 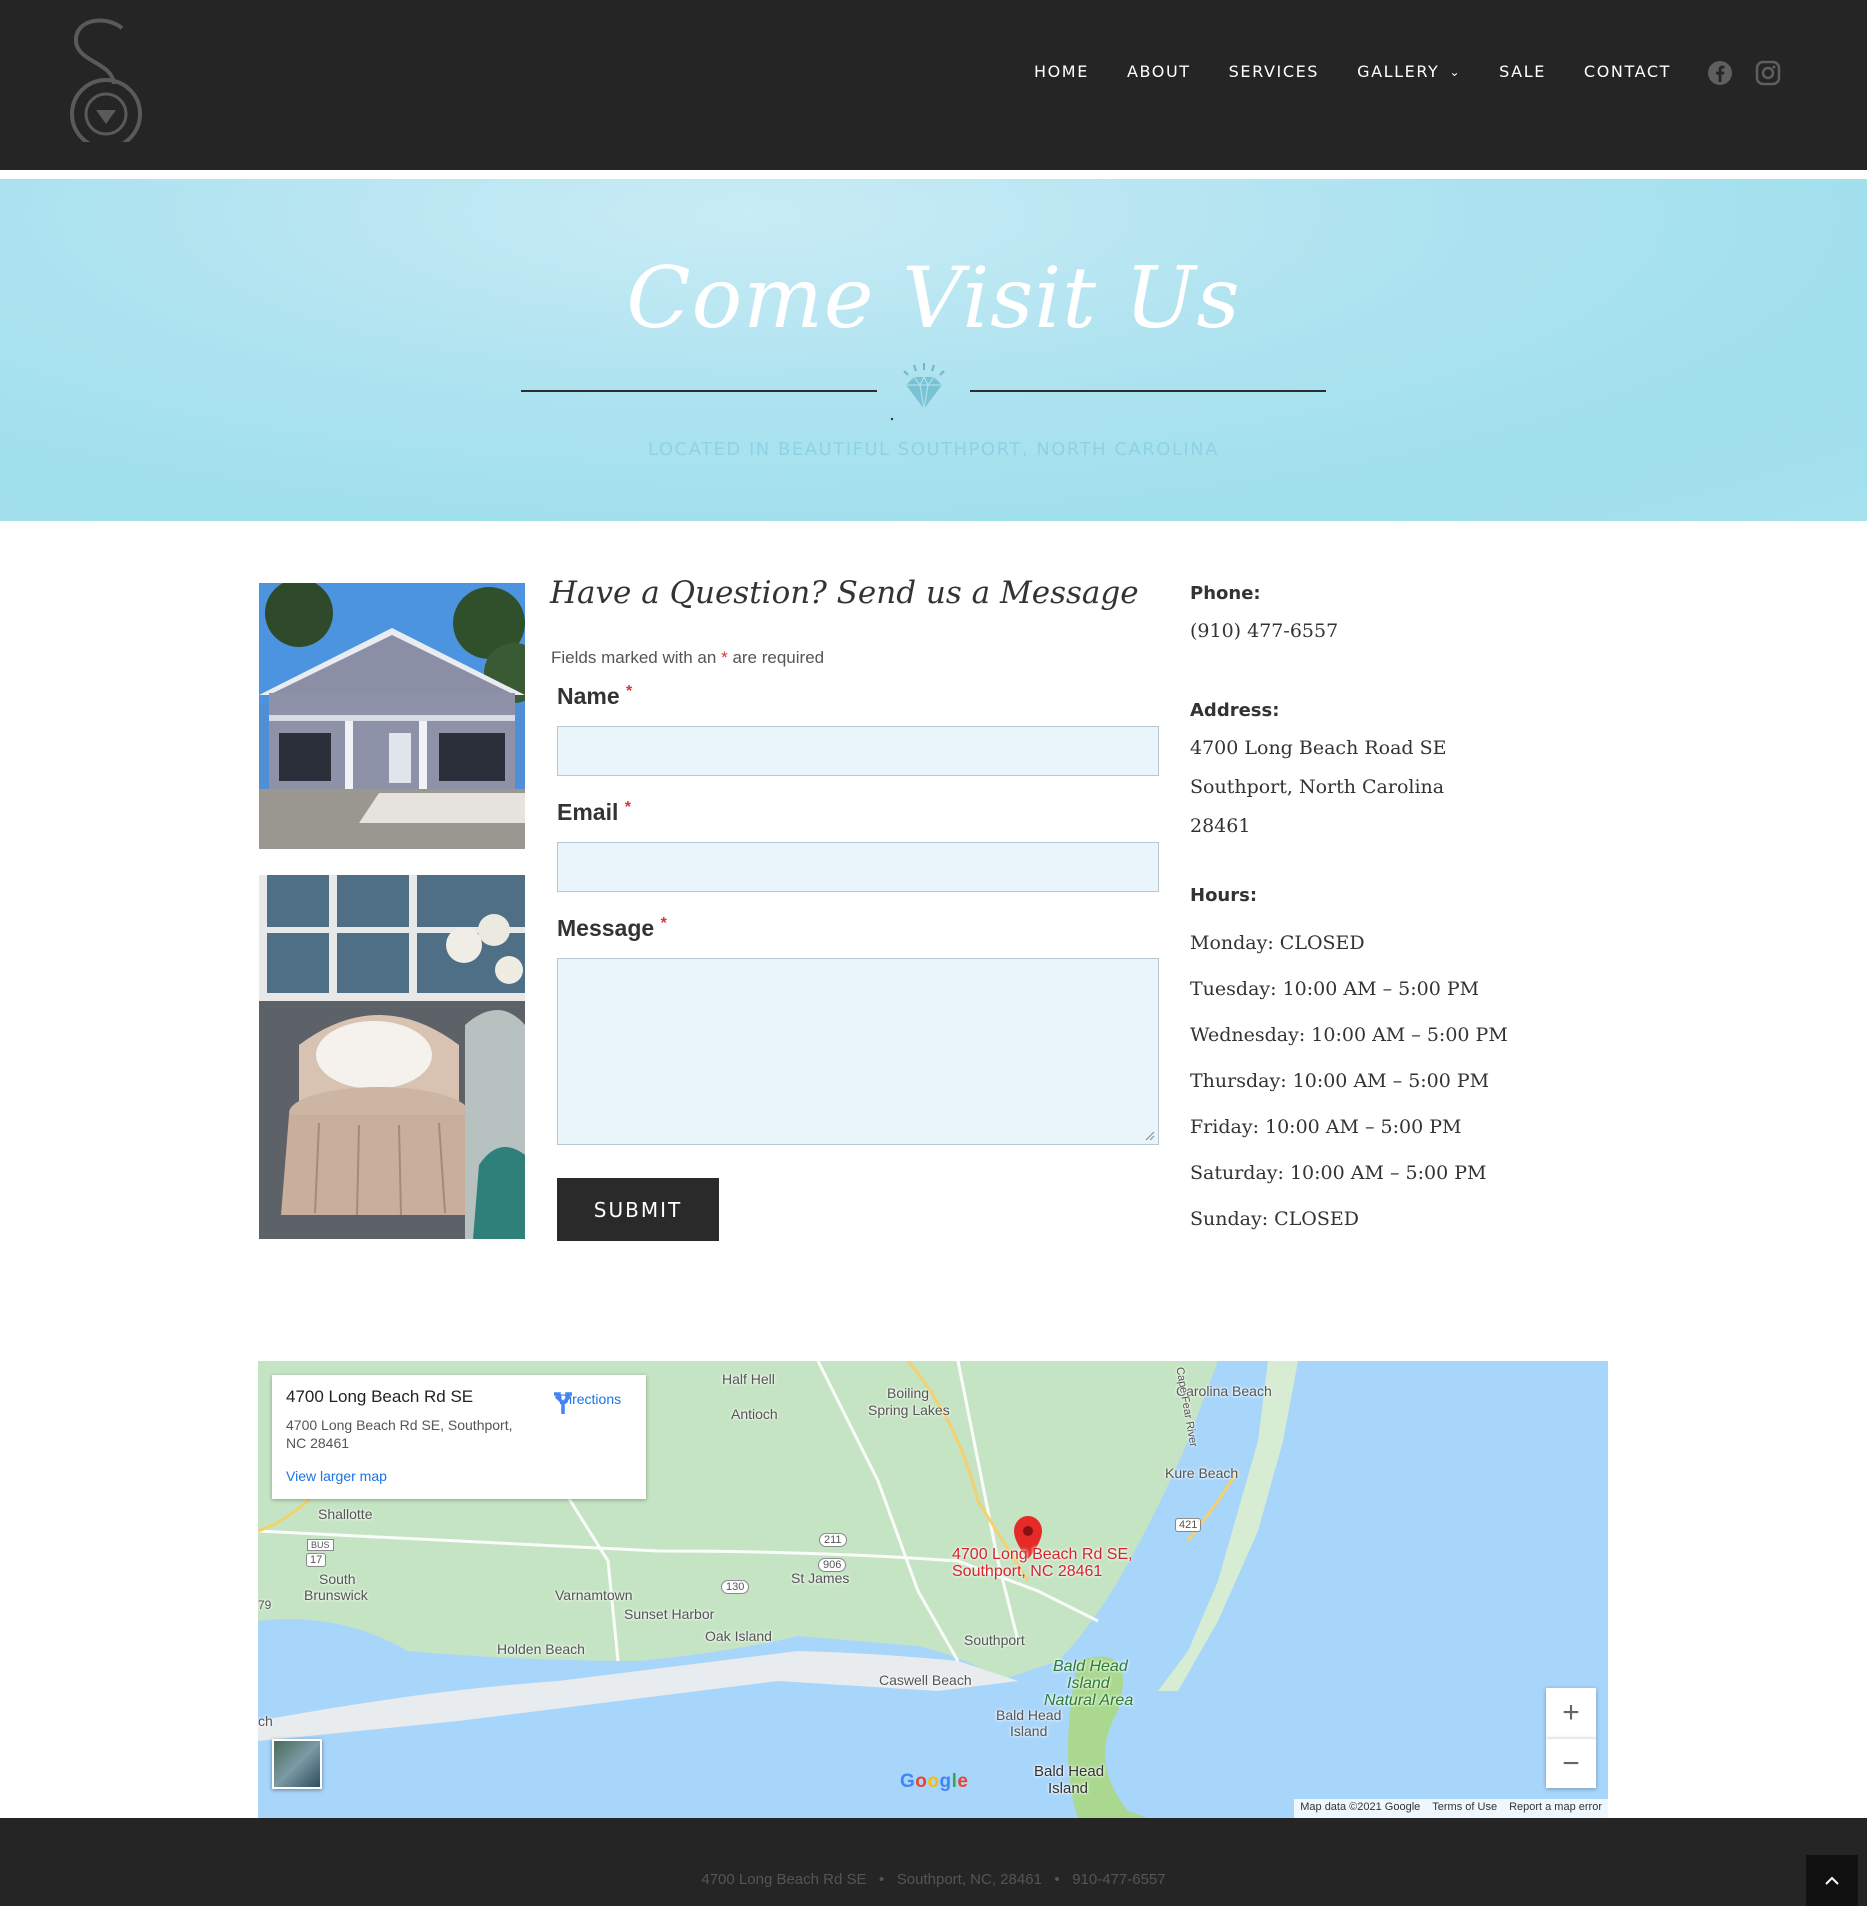 I want to click on zoom-in-button: +, so click(x=1571, y=1713).